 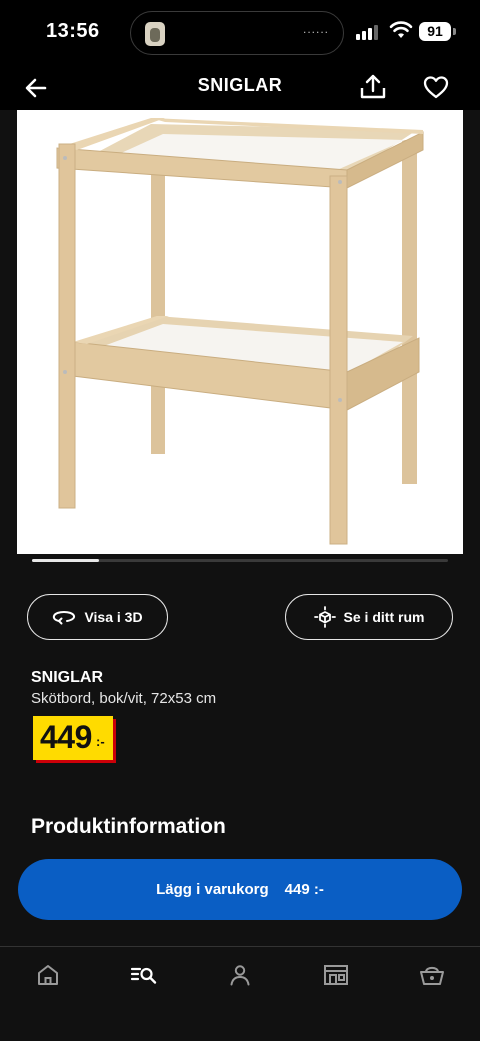 What do you see at coordinates (240, 85) in the screenshot?
I see `page-title: SNIGLAR` at bounding box center [240, 85].